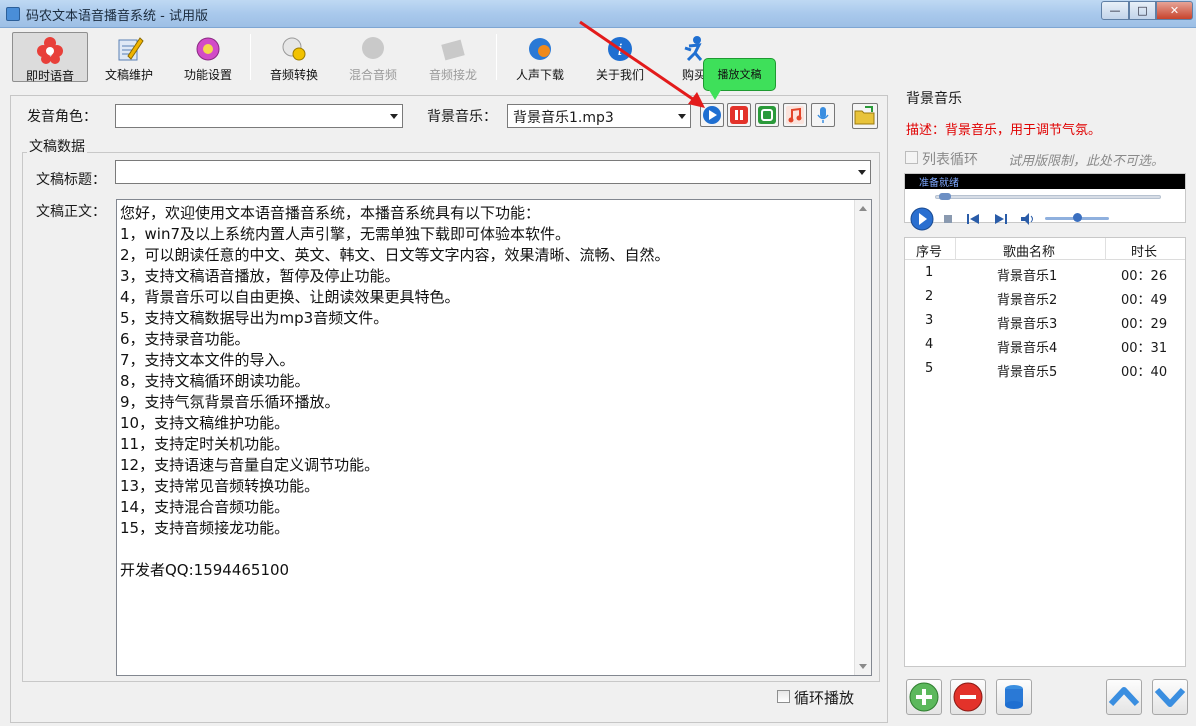 This screenshot has width=1196, height=726. I want to click on toolbar-about-button: i 关于我们, so click(620, 57).